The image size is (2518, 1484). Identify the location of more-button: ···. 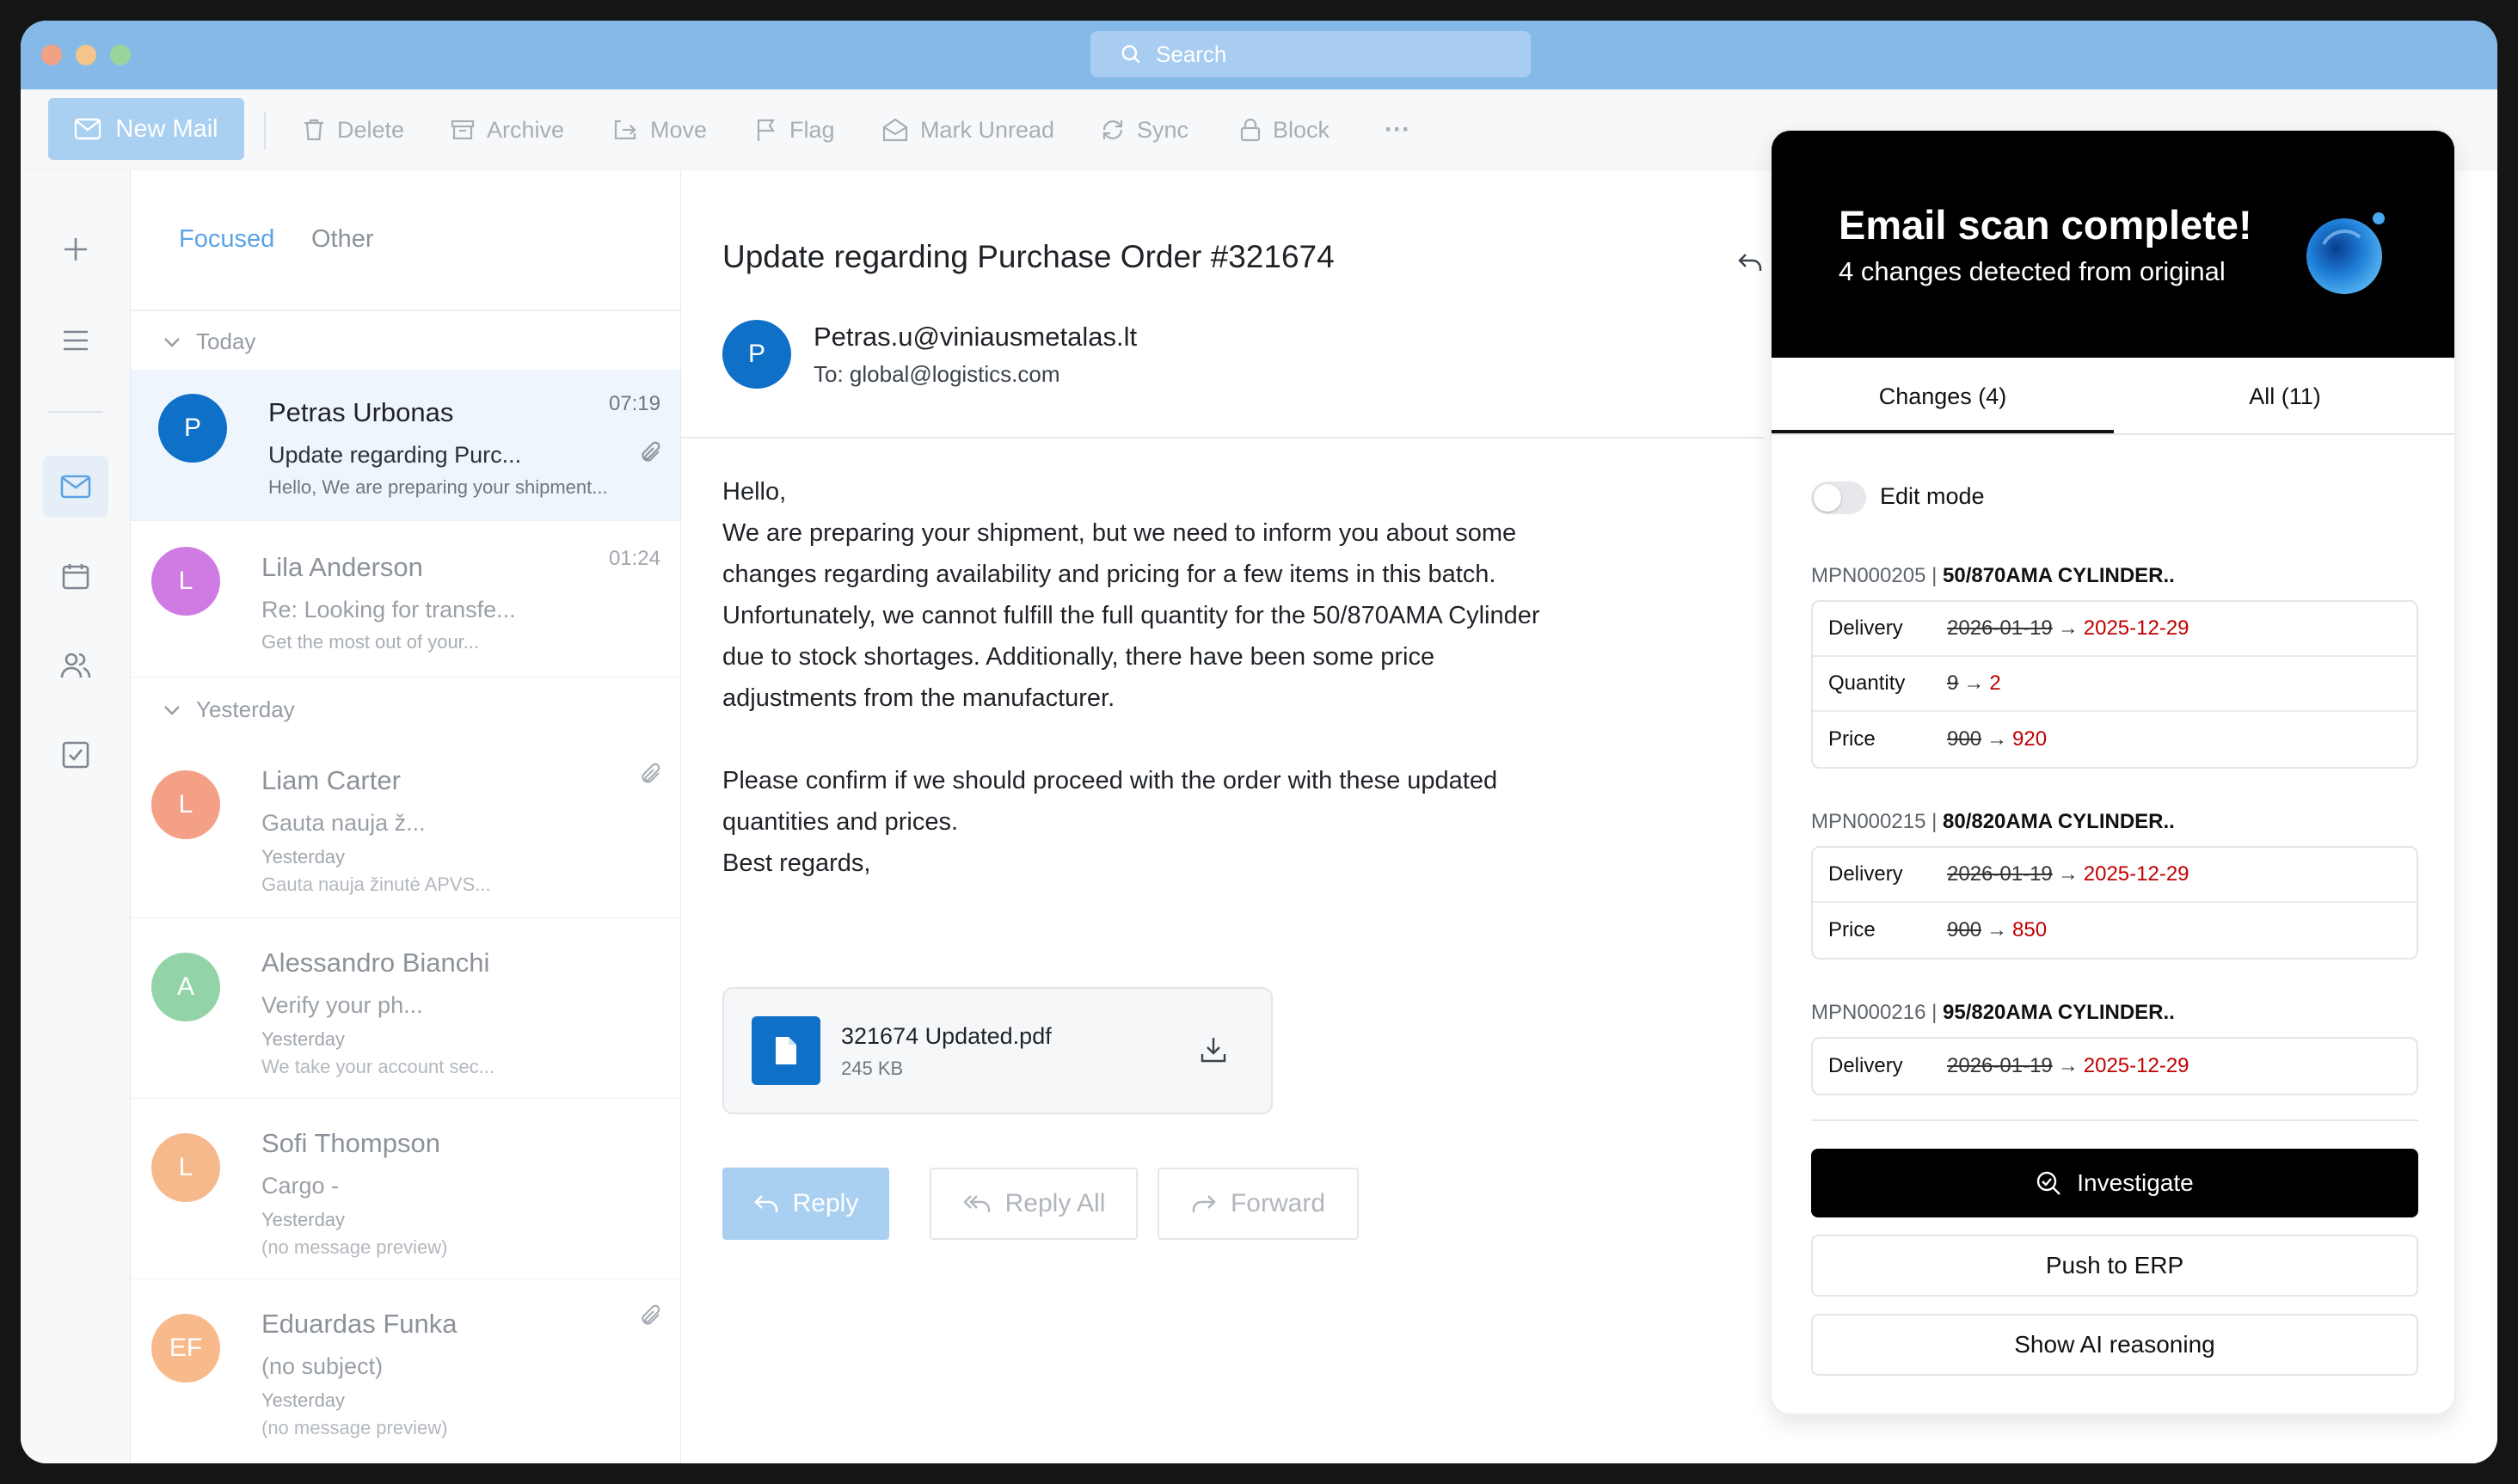
(1398, 129).